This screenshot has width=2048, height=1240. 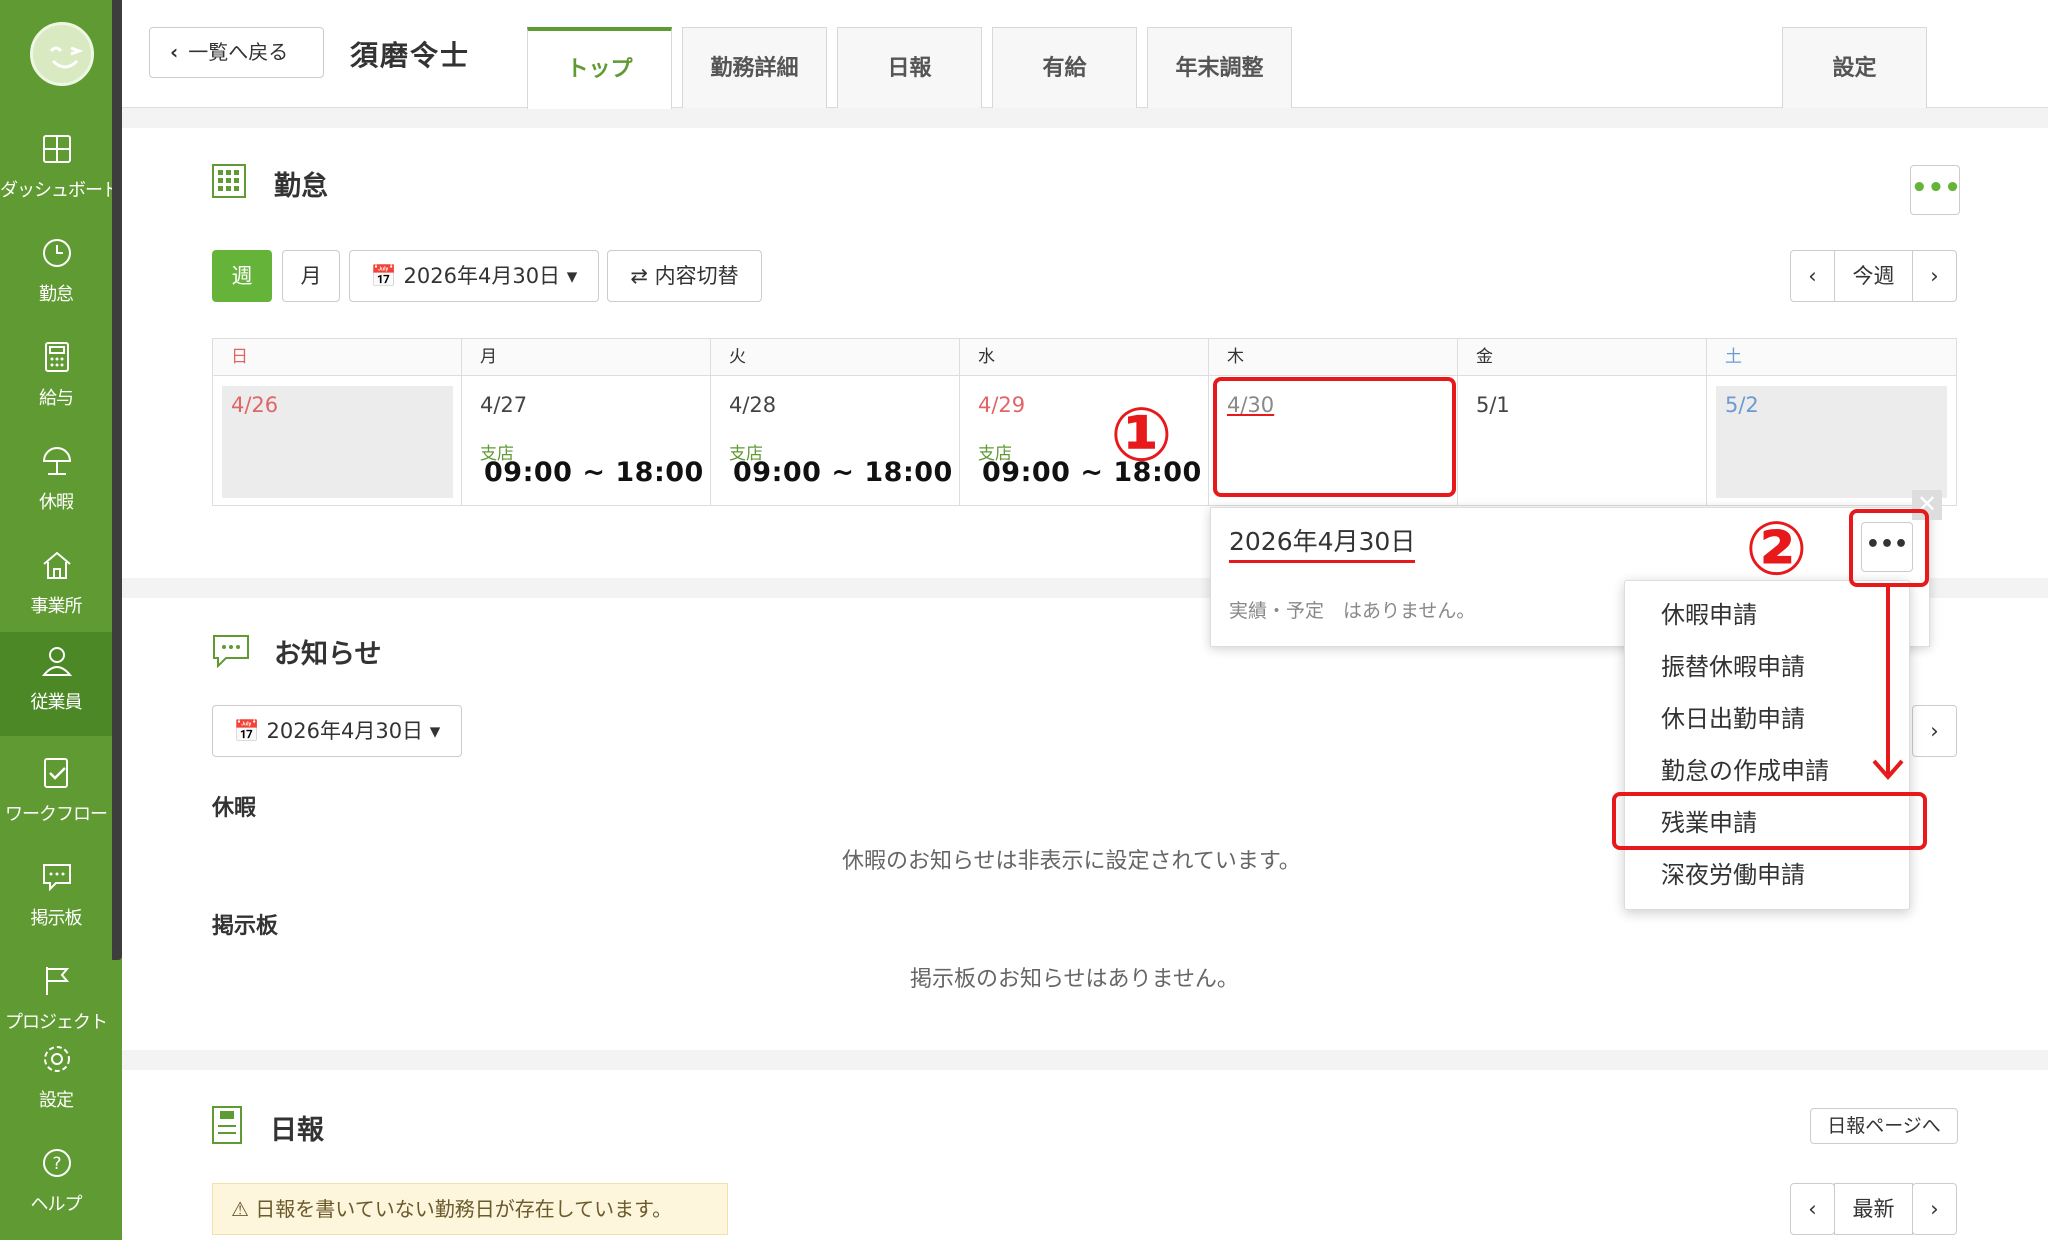 What do you see at coordinates (56, 276) in the screenshot?
I see `sidebar-item-attendance: 勤怠` at bounding box center [56, 276].